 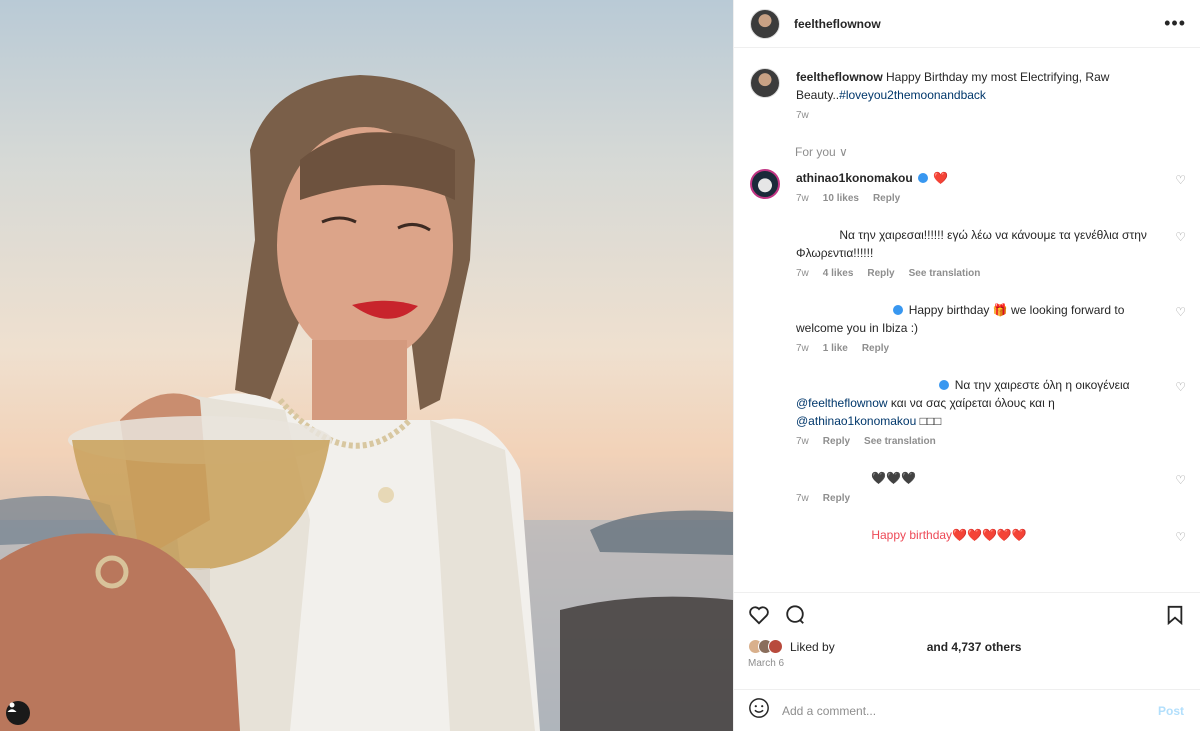 I want to click on post-actions: Liked by and 4,737 others March 6, so click(x=967, y=630).